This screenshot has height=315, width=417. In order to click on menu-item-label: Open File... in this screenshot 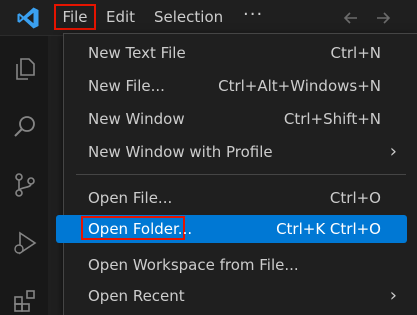, I will do `click(130, 198)`.